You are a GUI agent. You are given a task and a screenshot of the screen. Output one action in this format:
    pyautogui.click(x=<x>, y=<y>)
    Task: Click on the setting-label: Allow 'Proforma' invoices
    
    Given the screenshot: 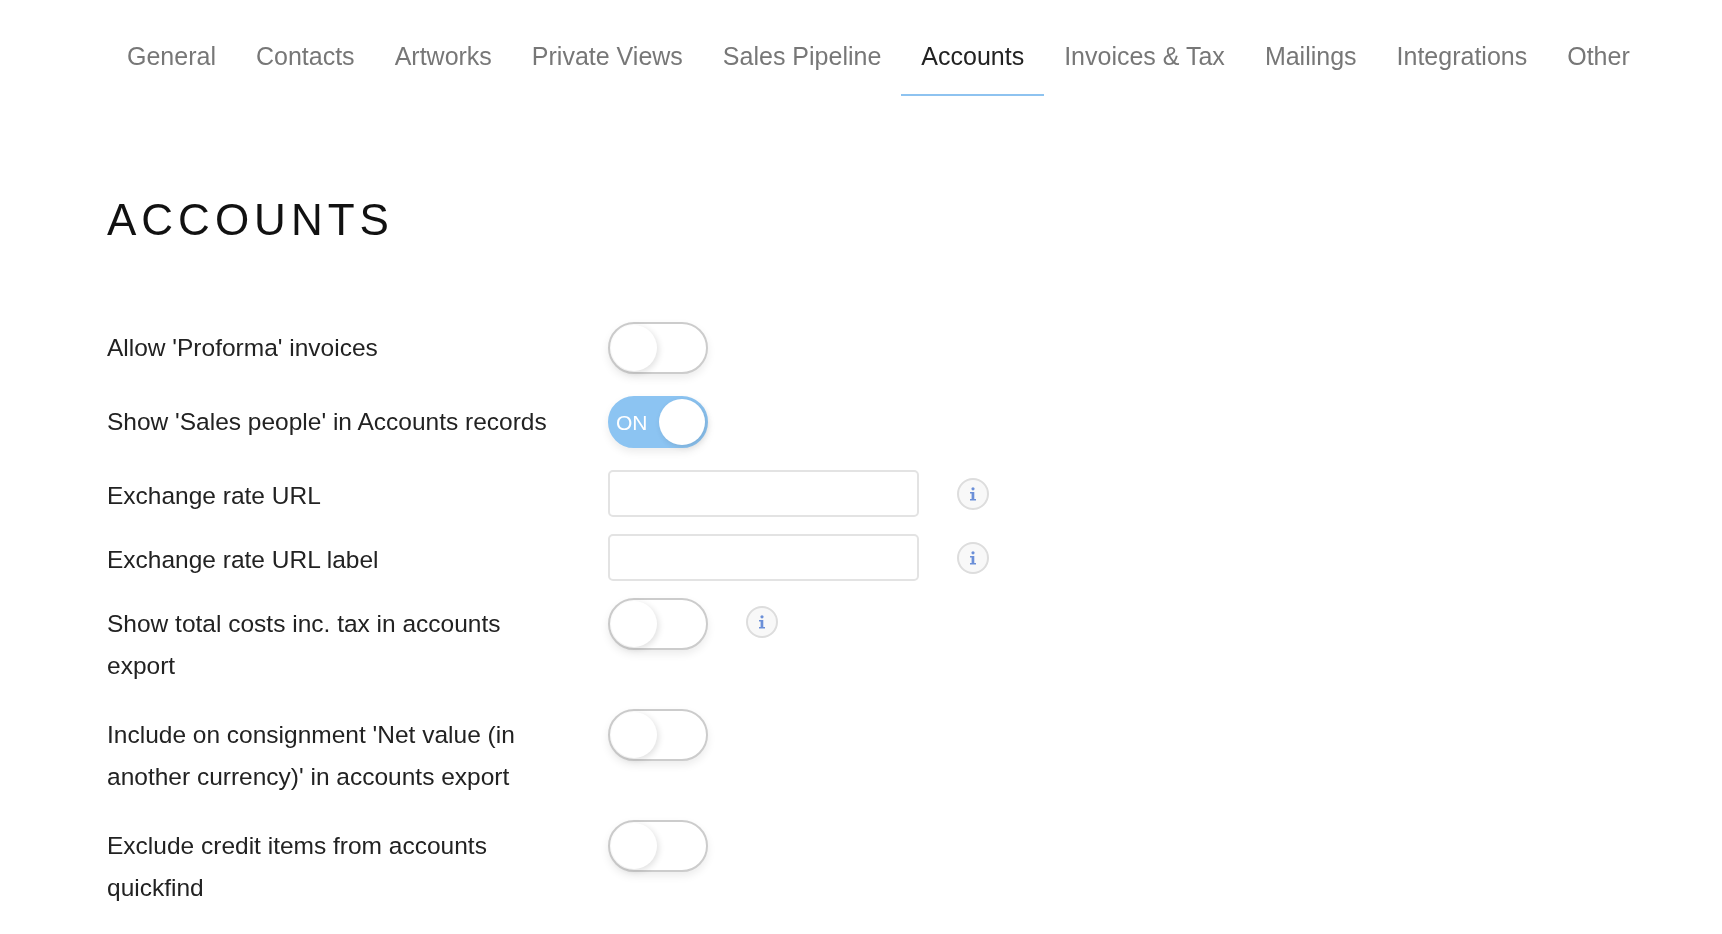 What is the action you would take?
    pyautogui.click(x=243, y=348)
    